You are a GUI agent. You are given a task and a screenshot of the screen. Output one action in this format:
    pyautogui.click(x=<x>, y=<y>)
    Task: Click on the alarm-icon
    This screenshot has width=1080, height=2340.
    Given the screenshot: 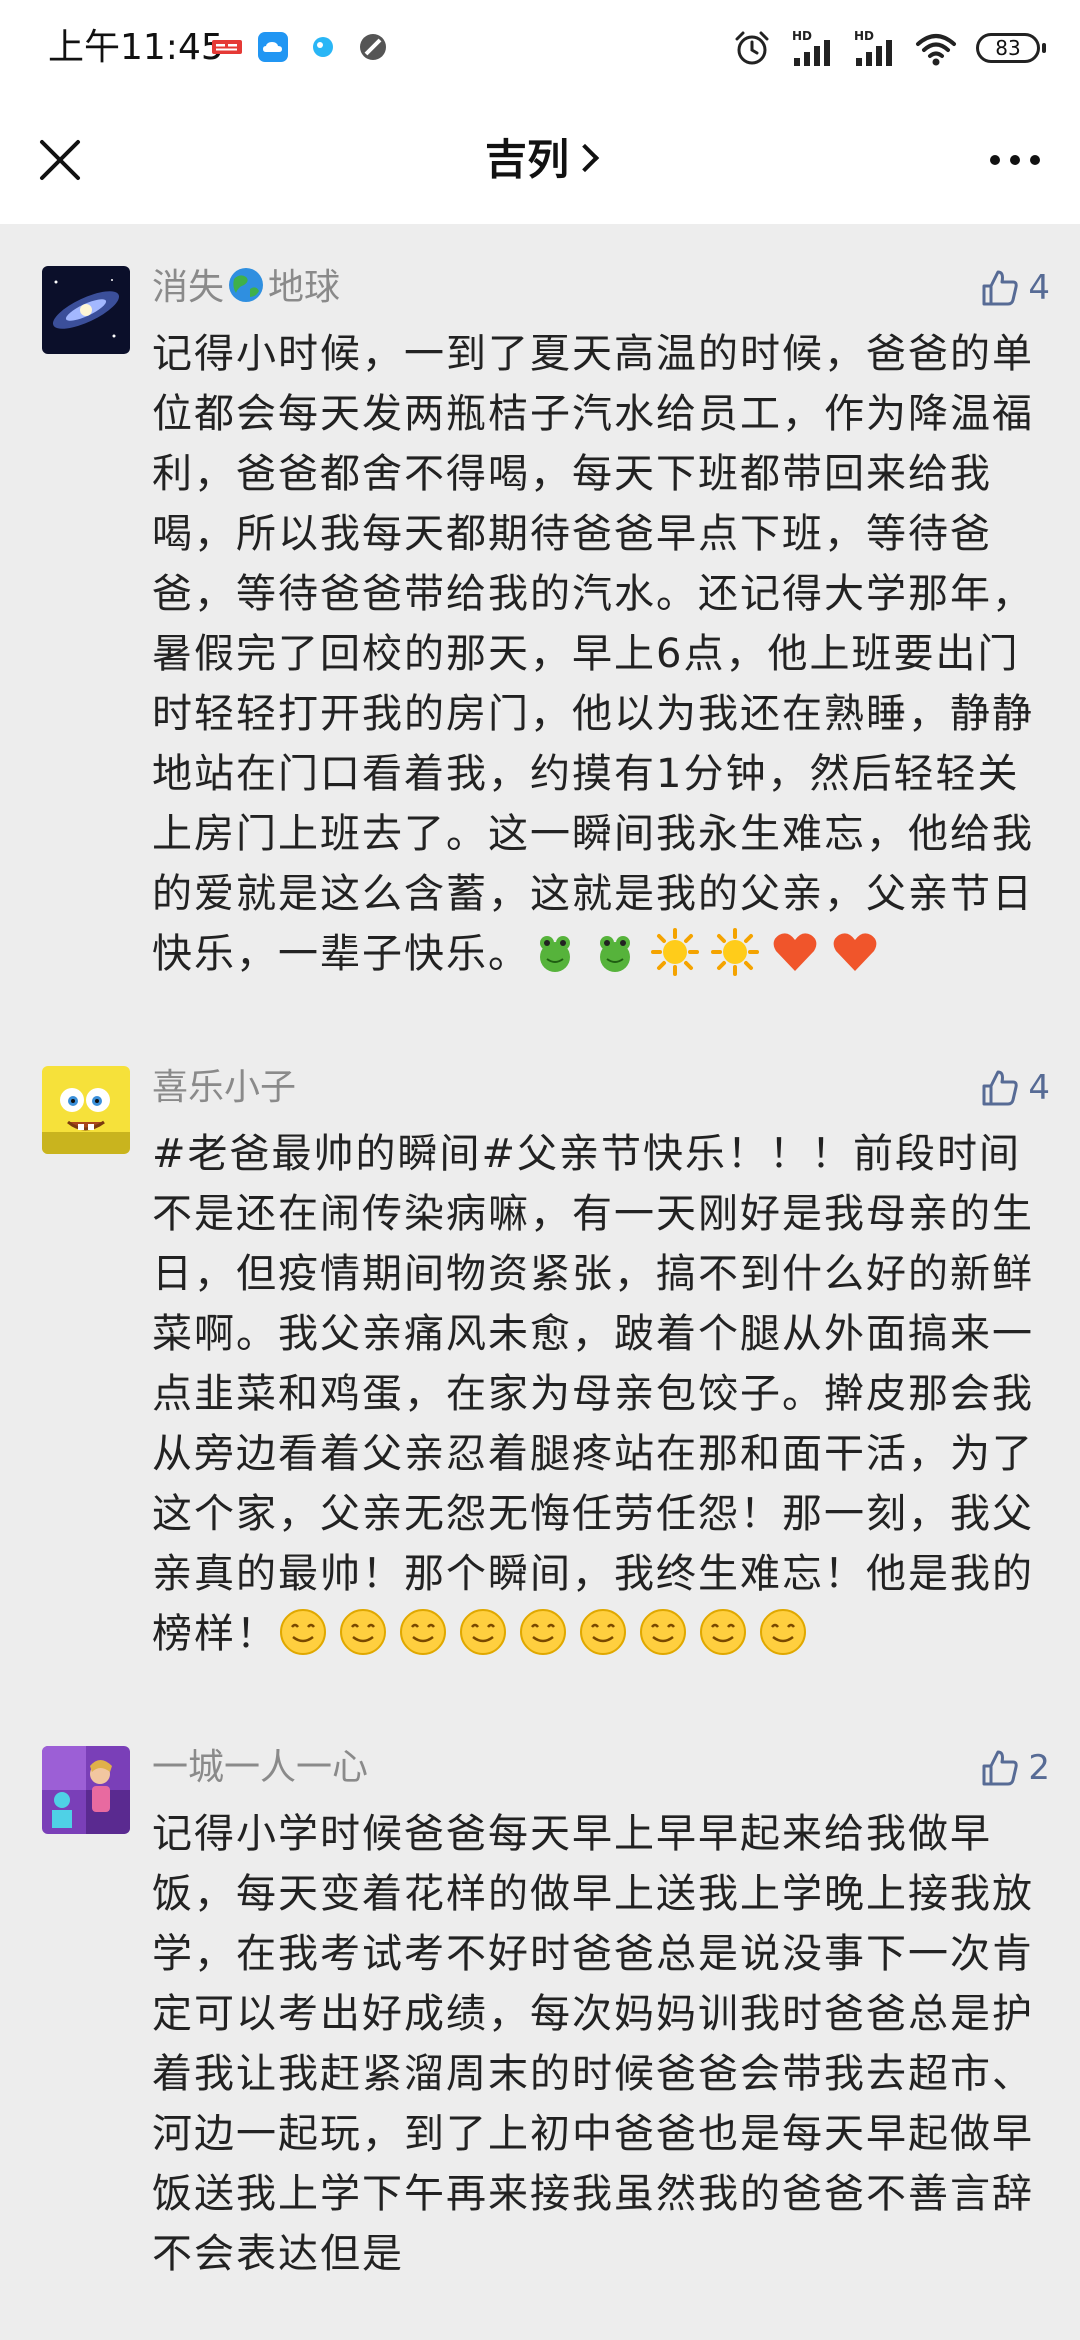 What is the action you would take?
    pyautogui.click(x=752, y=48)
    